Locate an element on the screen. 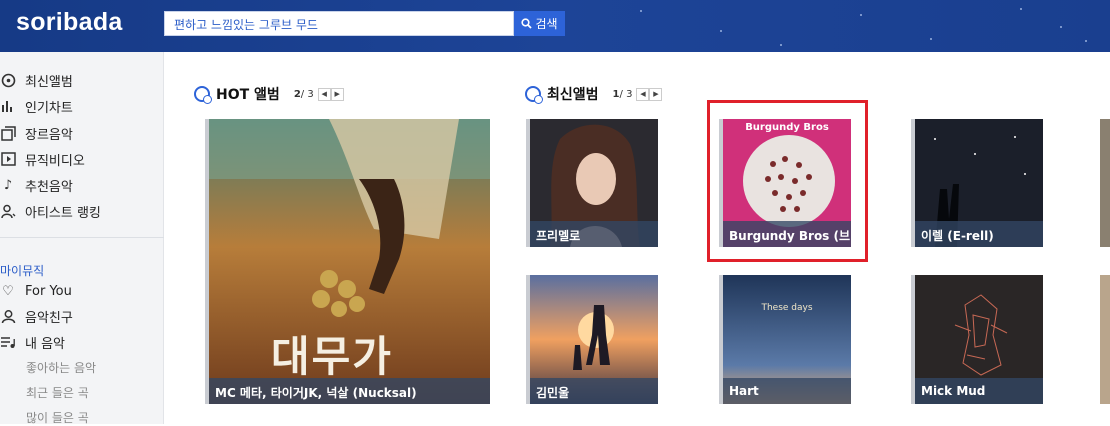 The width and height of the screenshot is (1110, 426). sidebar-item-genre: 장르음악 is located at coordinates (36, 133).